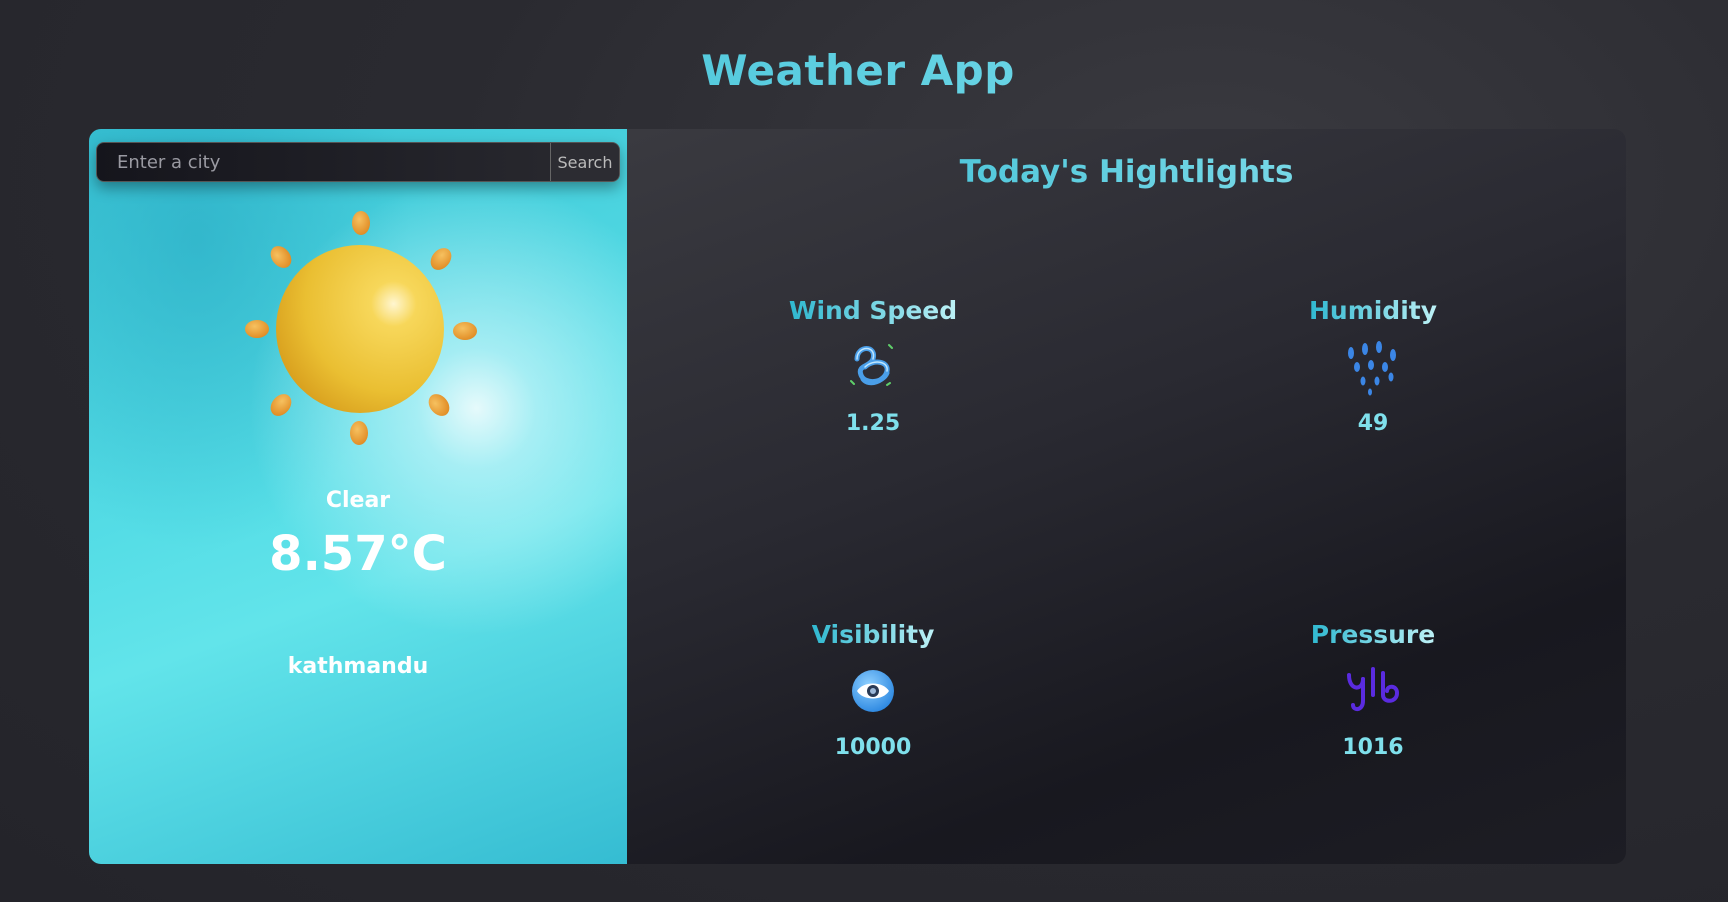 This screenshot has width=1728, height=902. What do you see at coordinates (873, 423) in the screenshot?
I see `wind-speed-value: 1.25` at bounding box center [873, 423].